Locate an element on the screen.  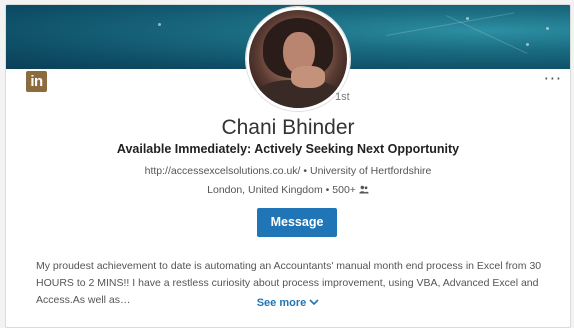
profile-name: Chani Bhinder is located at coordinates (288, 127).